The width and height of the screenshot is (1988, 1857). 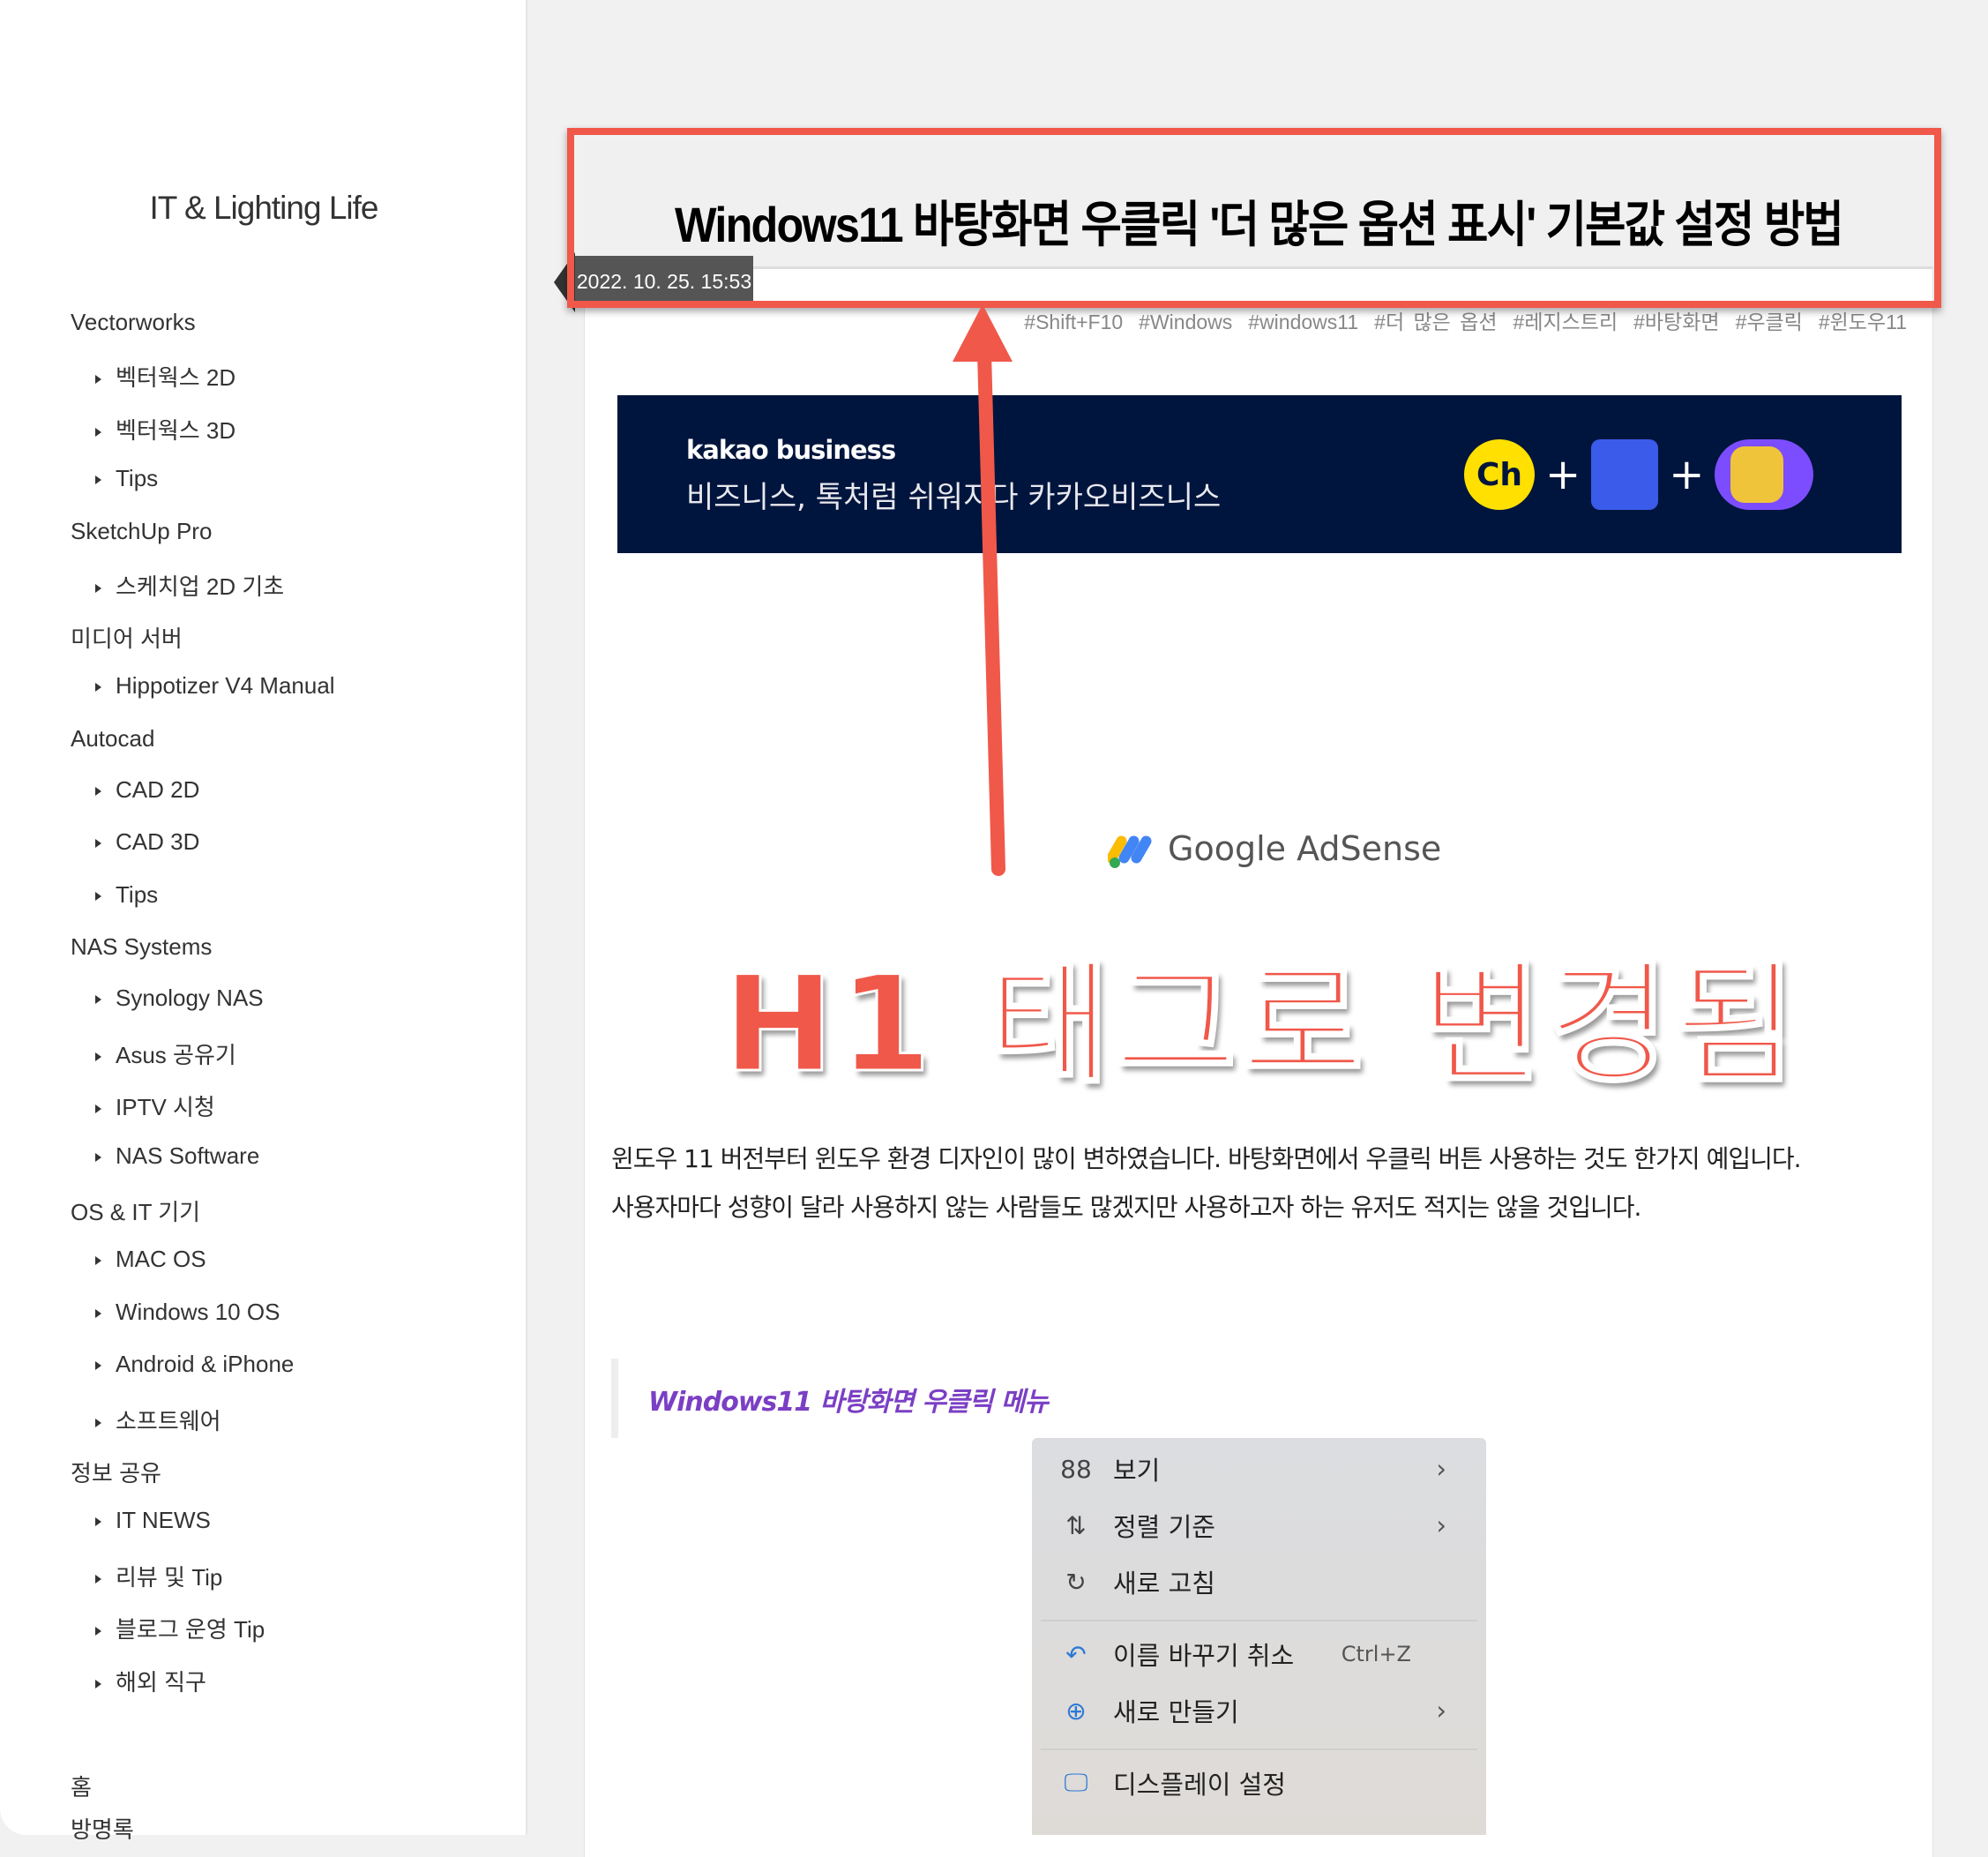 I want to click on google-adsense: Google AdSense, so click(x=1274, y=849).